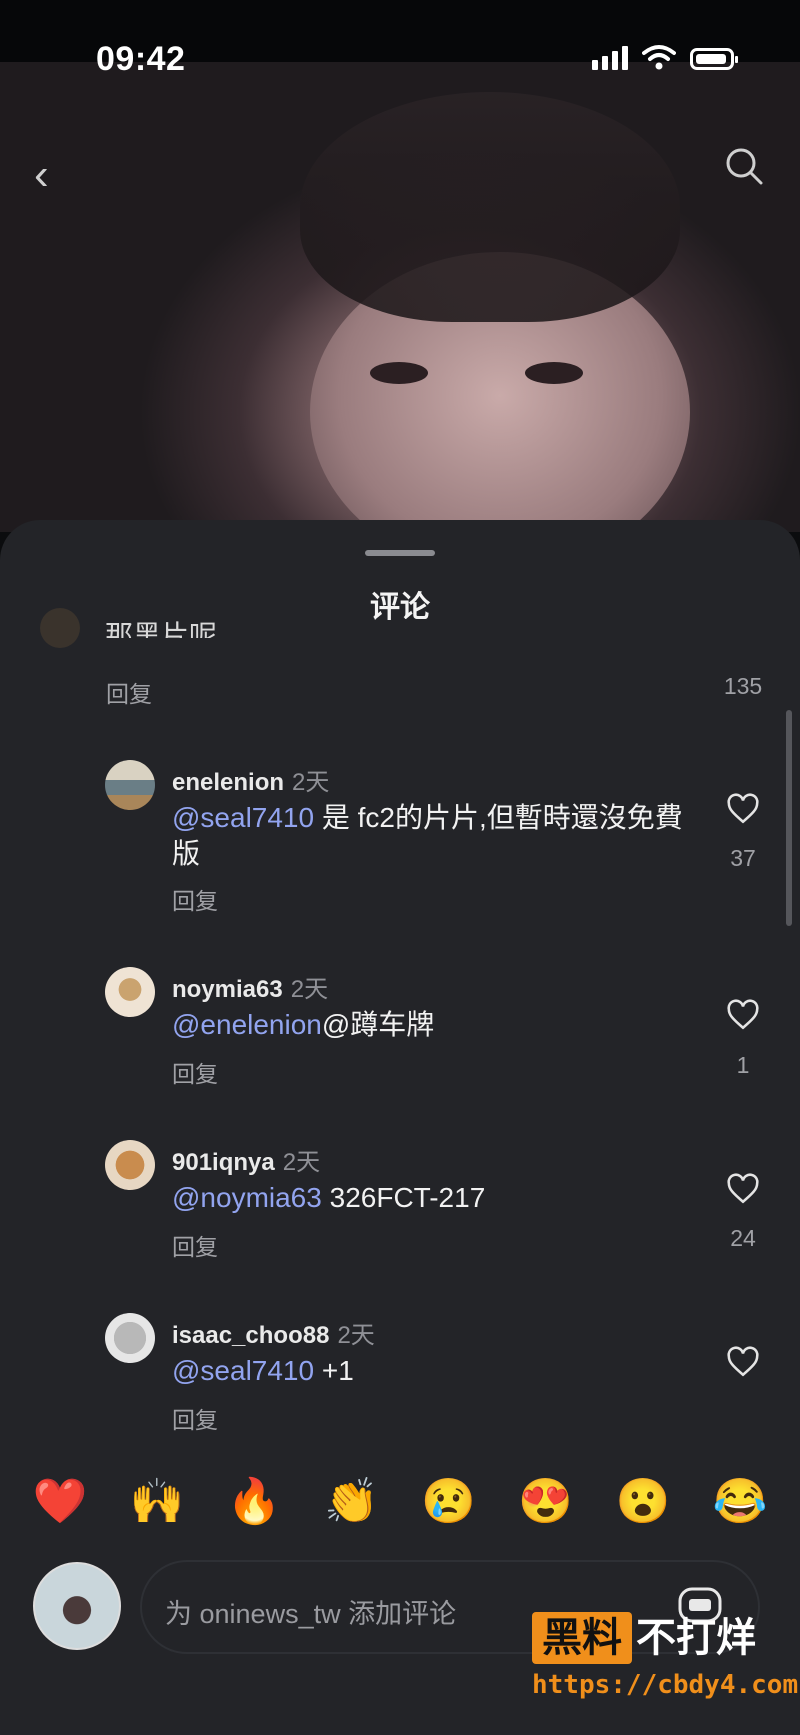 The height and width of the screenshot is (1735, 800). I want to click on comment-text: @seal7410 是 fc2的片片,但暫時還沒免費版, so click(432, 836).